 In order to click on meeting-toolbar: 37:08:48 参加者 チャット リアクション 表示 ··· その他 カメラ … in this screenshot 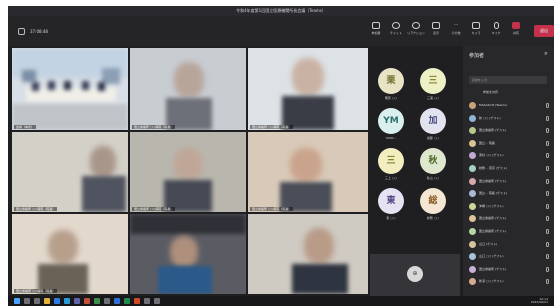, I will do `click(281, 31)`.